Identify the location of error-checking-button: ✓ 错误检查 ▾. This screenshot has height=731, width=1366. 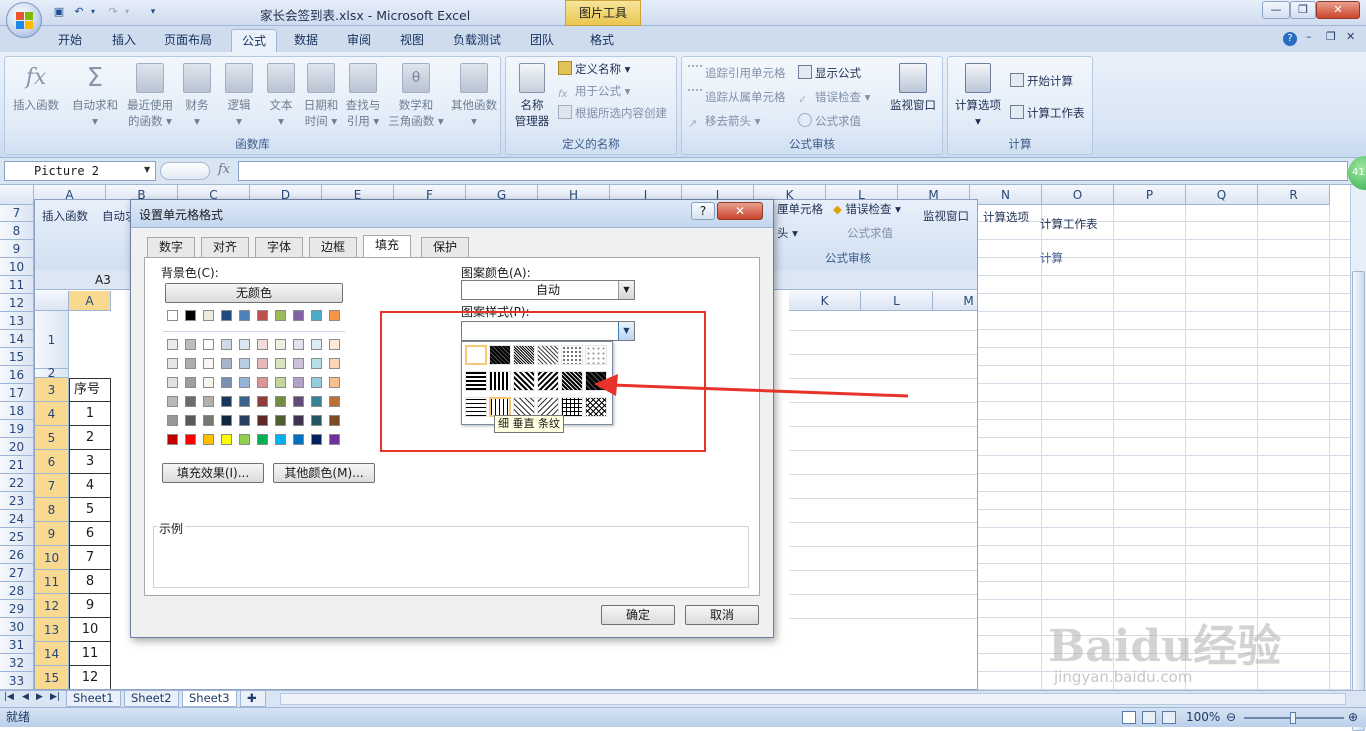
(834, 98).